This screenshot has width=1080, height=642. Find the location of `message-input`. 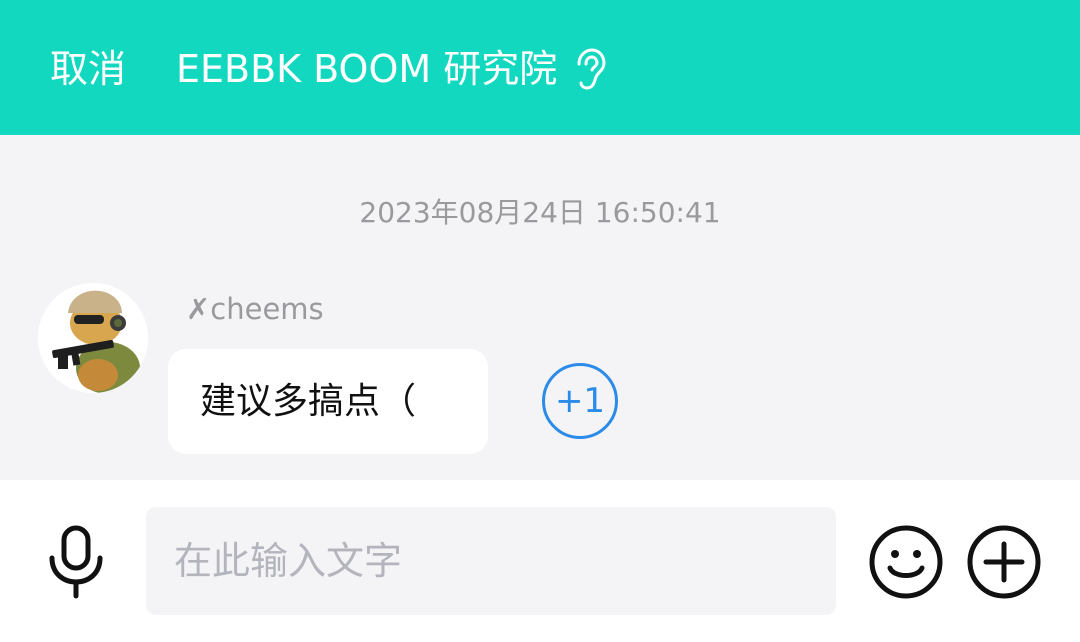

message-input is located at coordinates (491, 561).